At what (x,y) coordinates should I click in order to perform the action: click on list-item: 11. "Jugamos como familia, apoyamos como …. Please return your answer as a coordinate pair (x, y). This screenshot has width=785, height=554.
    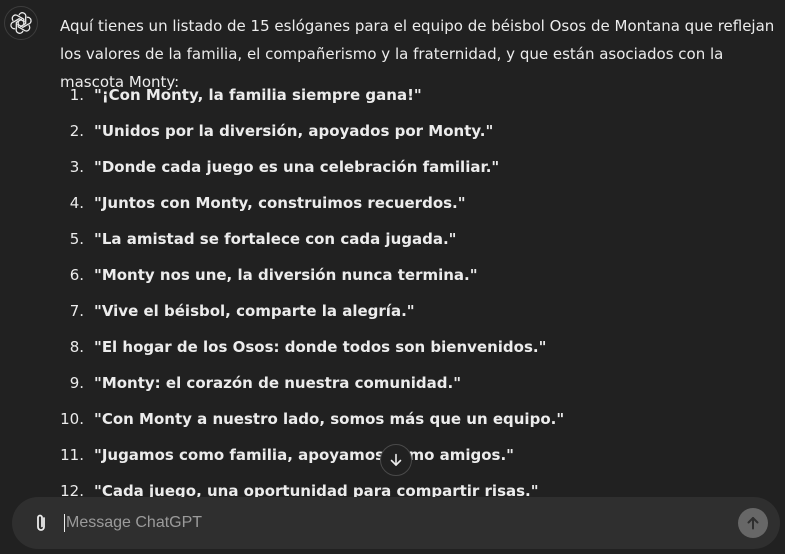
    Looking at the image, I should click on (307, 455).